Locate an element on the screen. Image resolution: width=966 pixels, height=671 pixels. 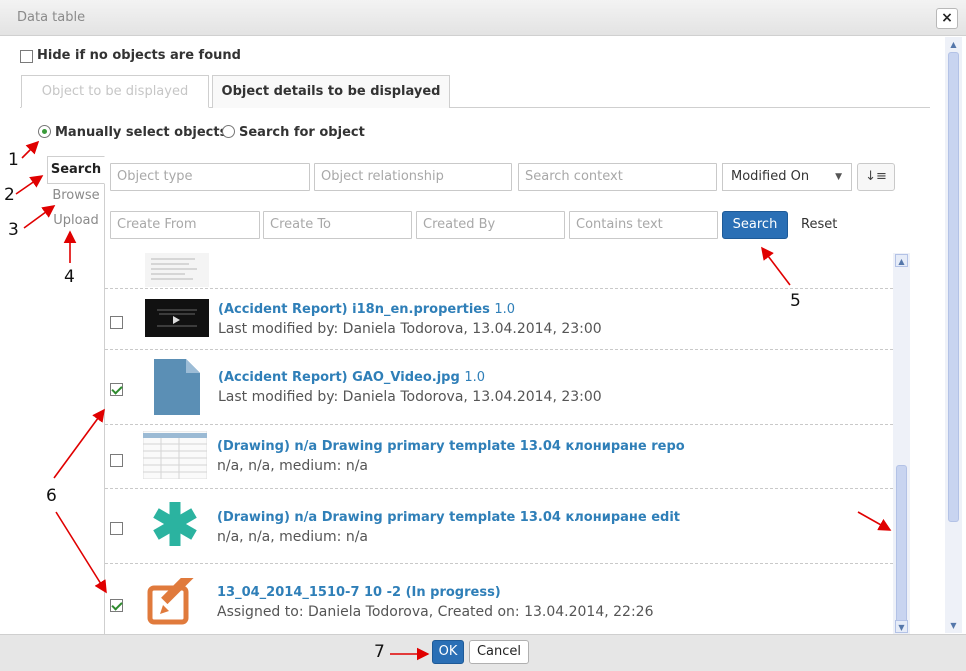
video-thumbnail is located at coordinates (177, 318).